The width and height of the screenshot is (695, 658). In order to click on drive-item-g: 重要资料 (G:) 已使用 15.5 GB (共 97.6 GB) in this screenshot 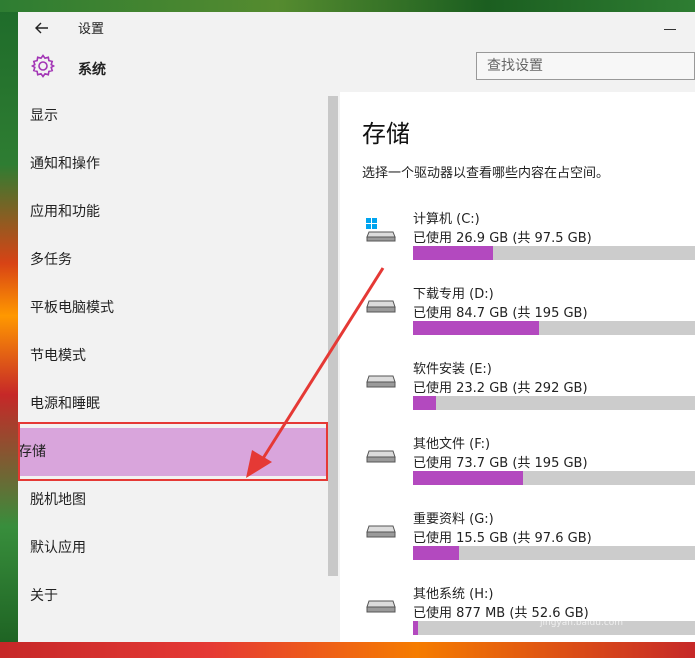, I will do `click(517, 543)`.